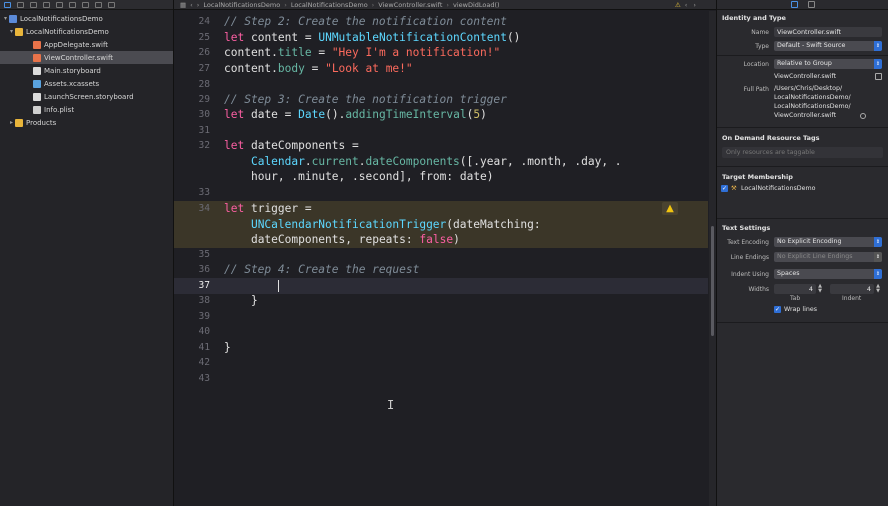  I want to click on search-icon, so click(46, 4).